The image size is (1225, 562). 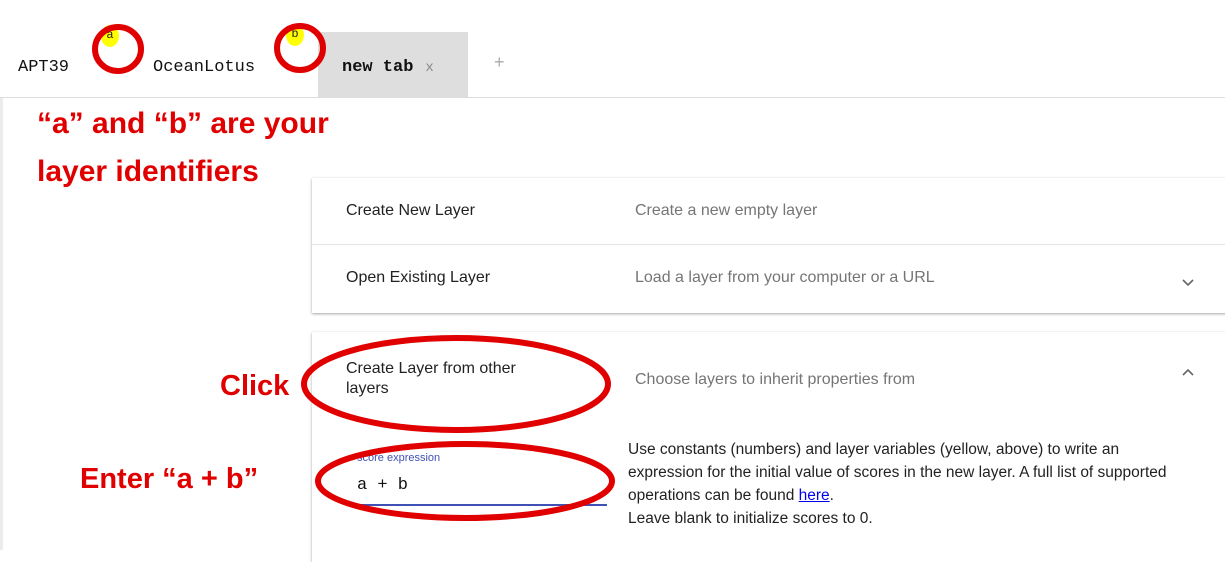 I want to click on create-from-layers-description: Choose layers to inherit properties from, so click(x=775, y=379).